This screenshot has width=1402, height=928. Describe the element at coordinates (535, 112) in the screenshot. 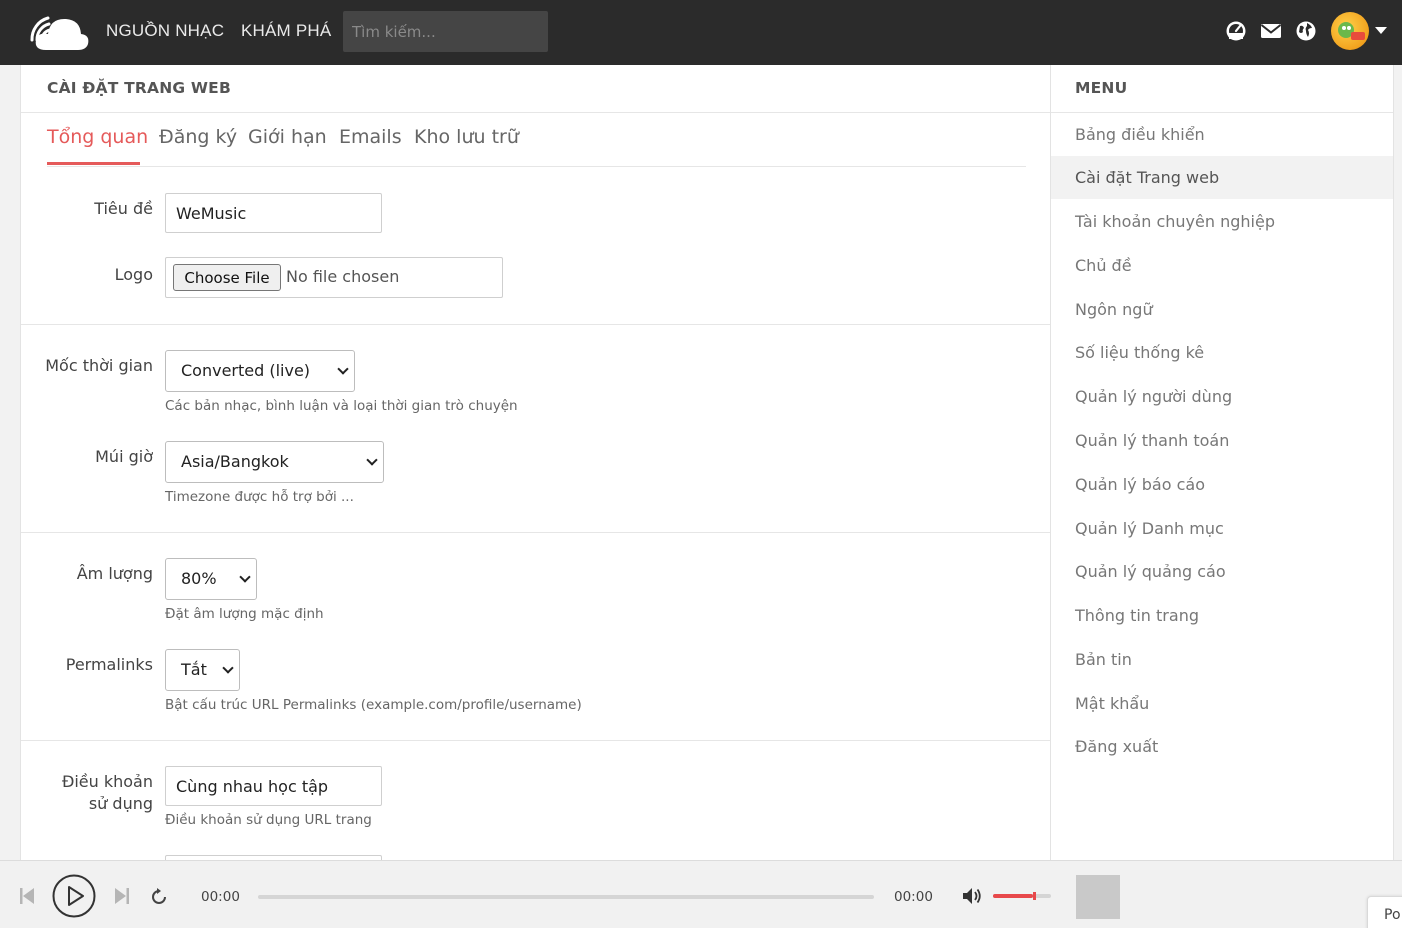

I see `title-divider` at that location.